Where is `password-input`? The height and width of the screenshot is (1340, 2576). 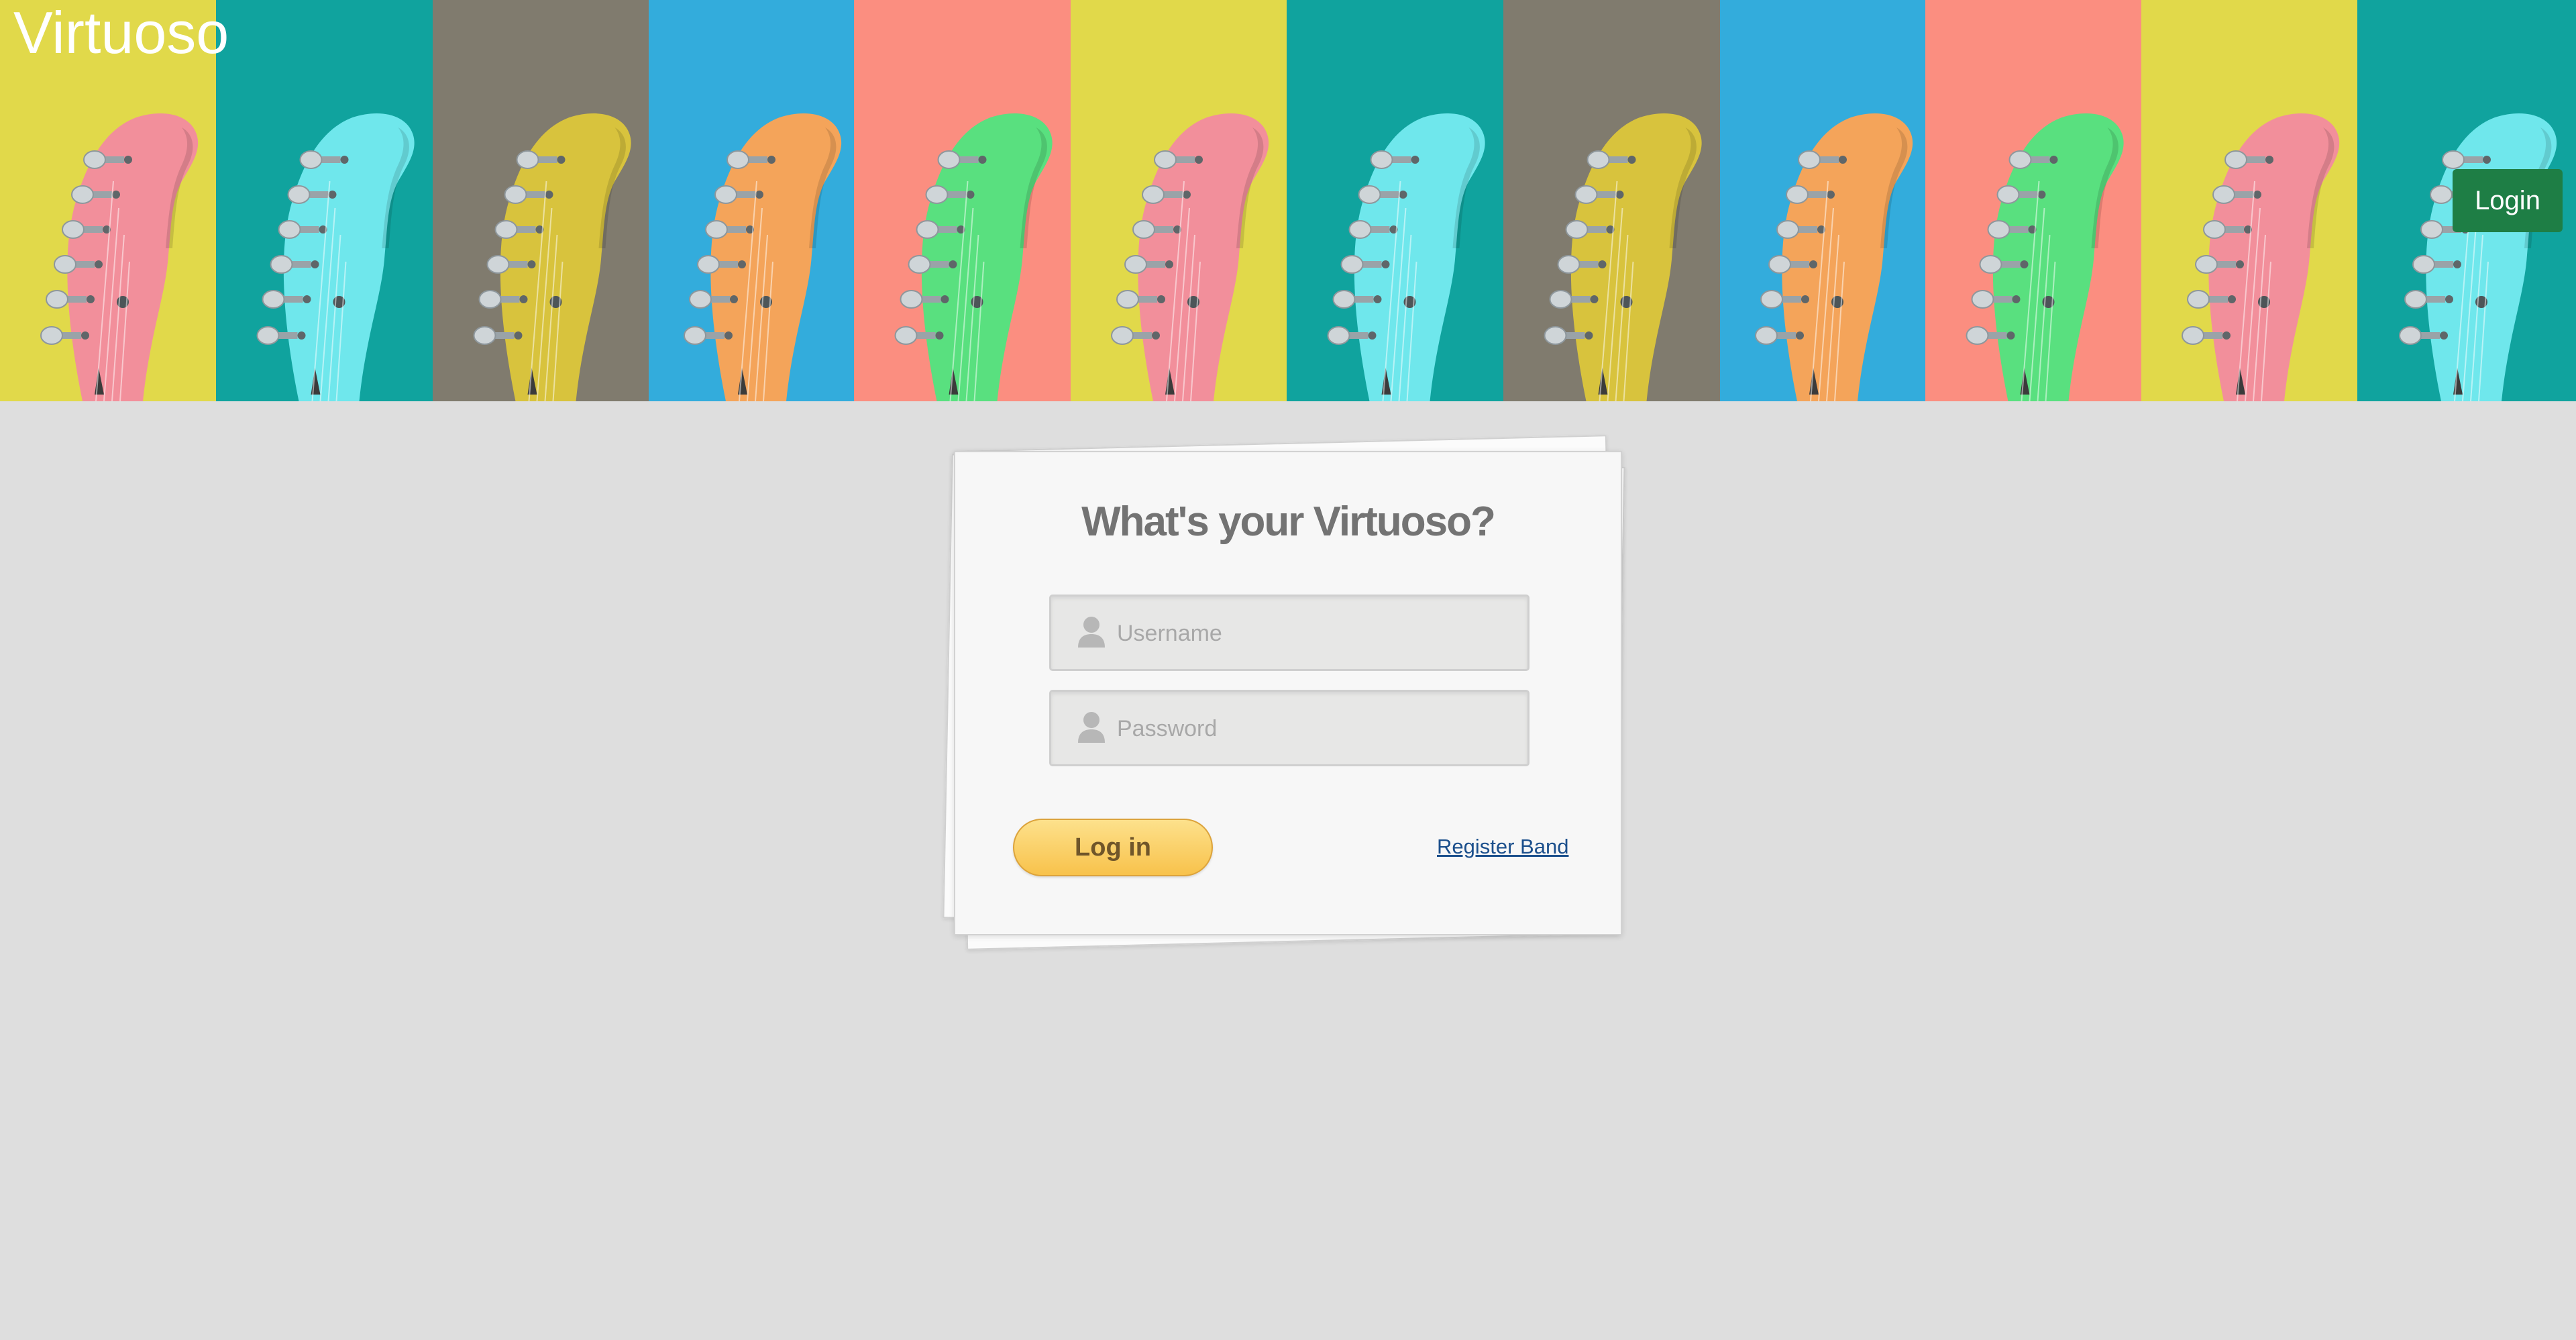 password-input is located at coordinates (1315, 729).